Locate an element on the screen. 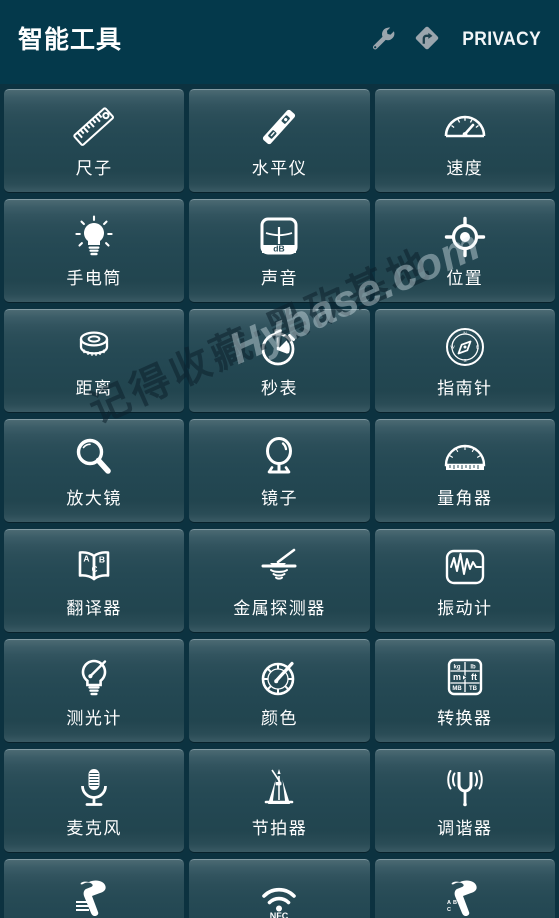  tool-tile-barcode-scanner-2: A B C is located at coordinates (464, 888).